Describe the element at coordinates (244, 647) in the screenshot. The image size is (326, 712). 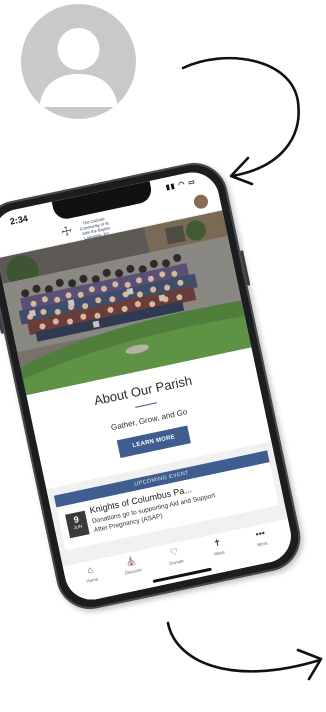
I see `bottom-curved-arrow` at that location.